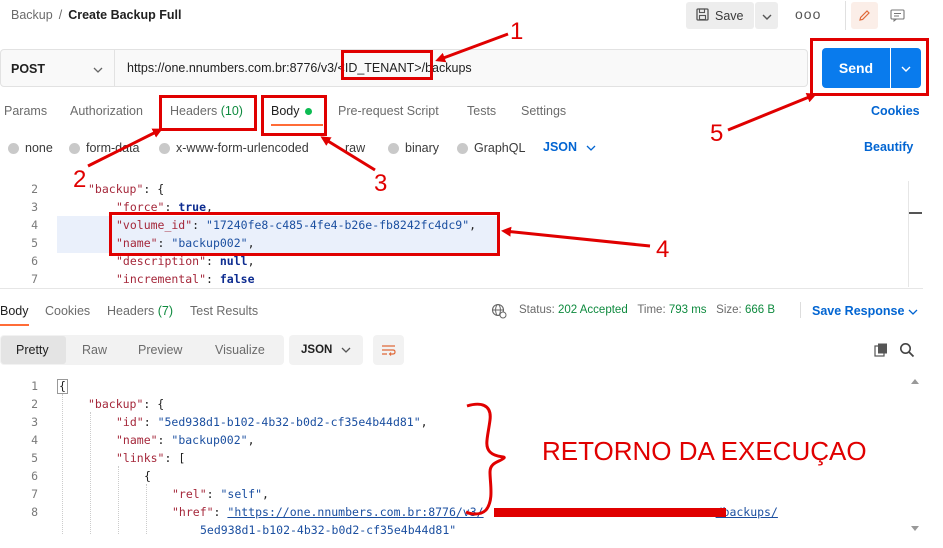 The image size is (943, 548). I want to click on annotation-number-5: 5, so click(717, 133).